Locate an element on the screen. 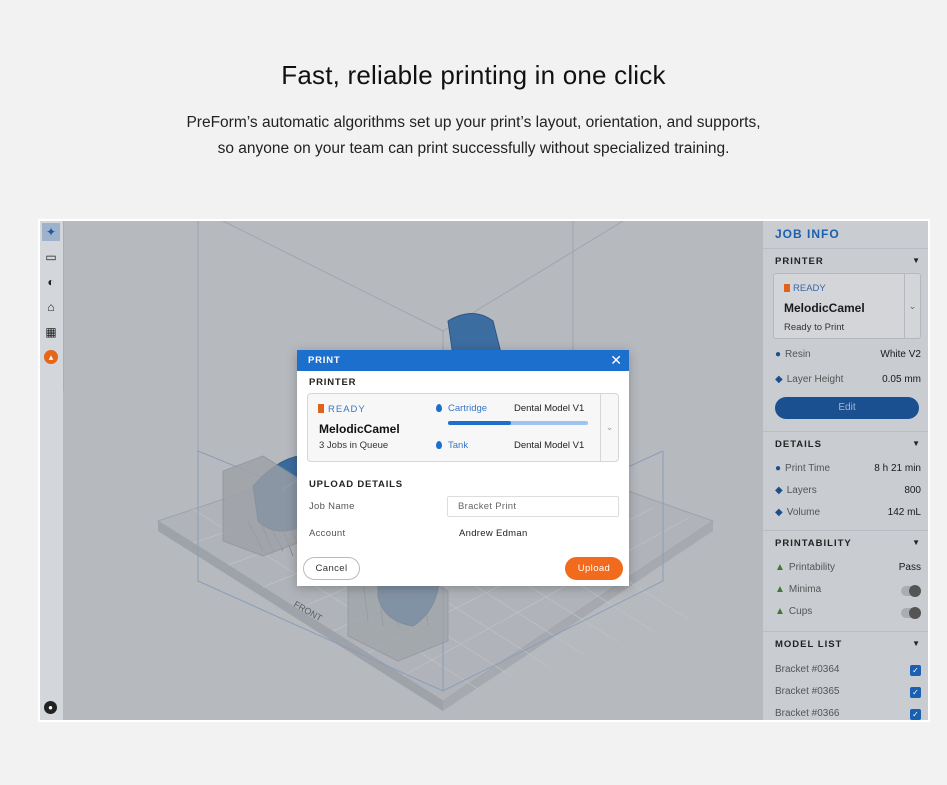 This screenshot has height=785, width=947. printer-ready-text: Ready to Print is located at coordinates (814, 327).